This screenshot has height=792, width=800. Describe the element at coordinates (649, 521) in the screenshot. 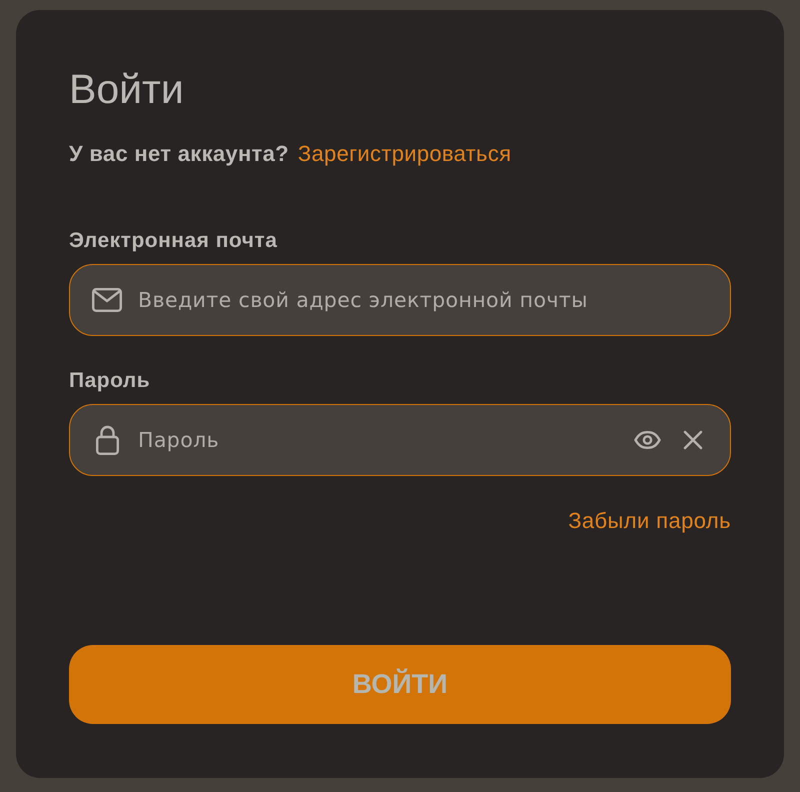

I see `forgot-password-link: Забыли пароль` at that location.